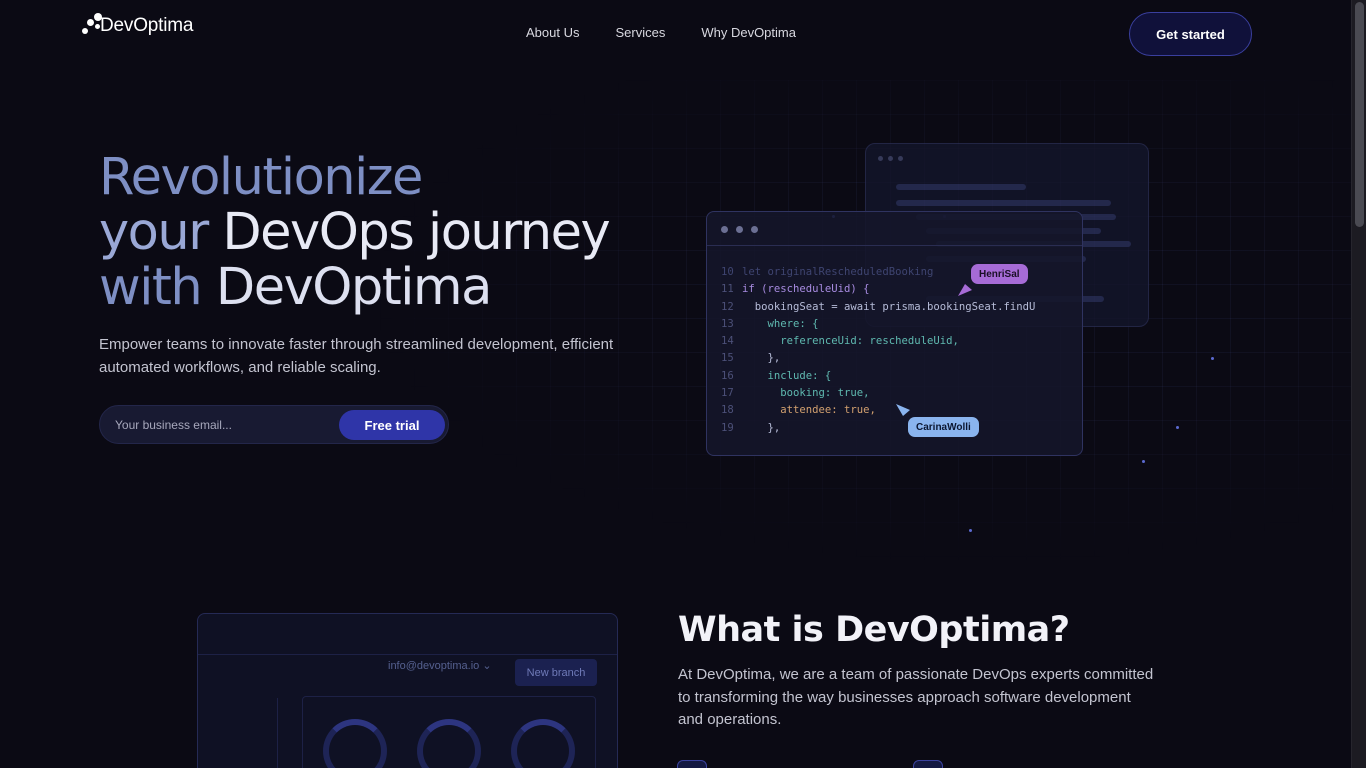 The width and height of the screenshot is (1366, 768). I want to click on scrollbar-thumb, so click(1359, 114).